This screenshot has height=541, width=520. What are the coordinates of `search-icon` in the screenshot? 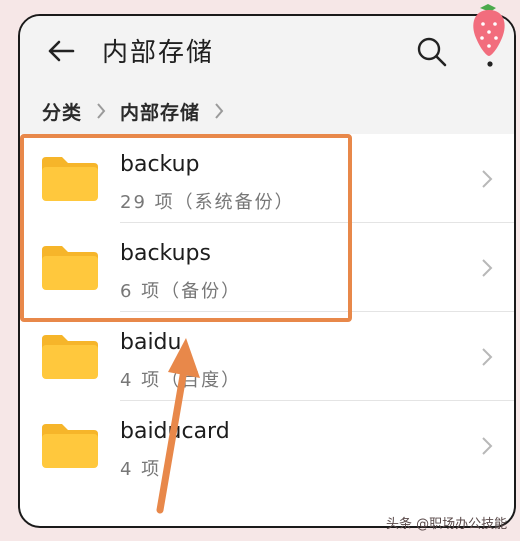 It's located at (432, 52).